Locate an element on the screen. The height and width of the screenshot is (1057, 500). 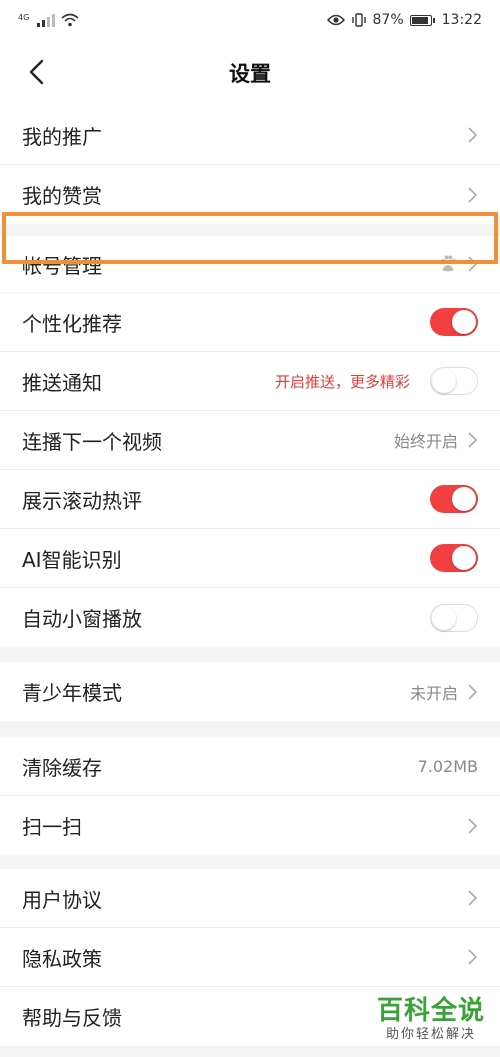
row-label: 自动小窗播放 is located at coordinates (82, 619).